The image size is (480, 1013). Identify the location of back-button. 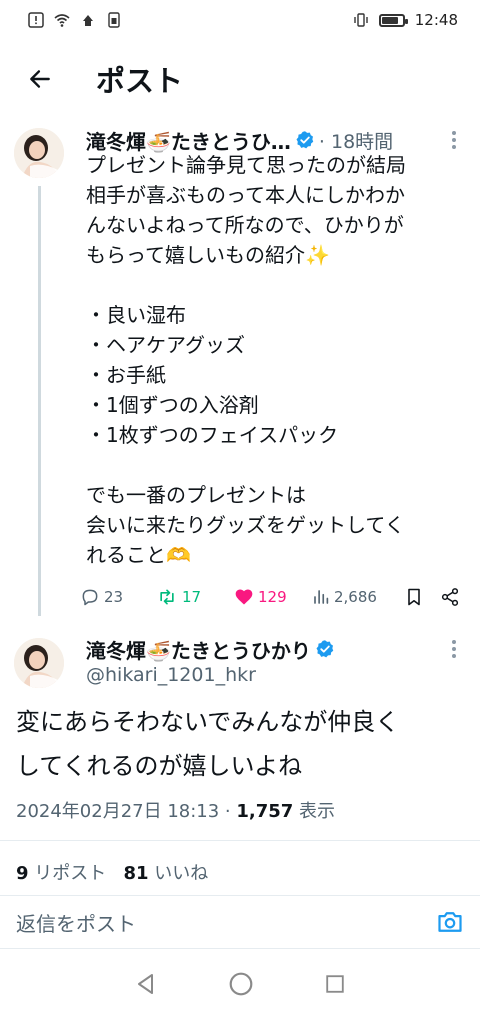
(40, 79).